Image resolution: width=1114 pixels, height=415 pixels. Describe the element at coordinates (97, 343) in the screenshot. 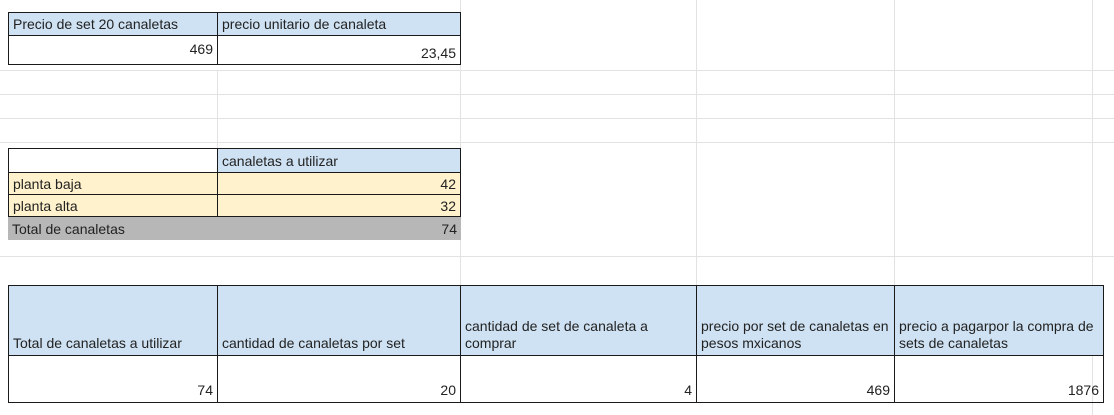

I see `cell-summary-header-total-text: Total de canaletas a utilizar` at that location.